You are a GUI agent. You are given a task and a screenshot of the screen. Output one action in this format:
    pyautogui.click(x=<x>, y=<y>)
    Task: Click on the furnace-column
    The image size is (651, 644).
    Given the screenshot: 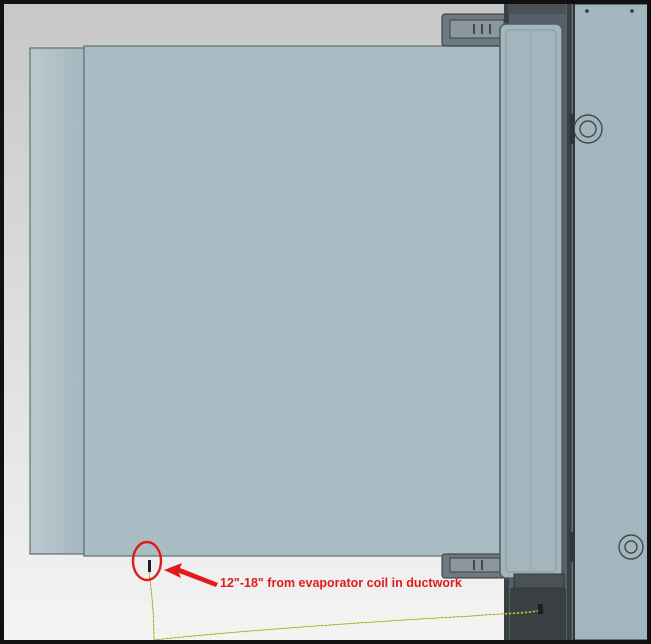 What is the action you would take?
    pyautogui.click(x=531, y=301)
    